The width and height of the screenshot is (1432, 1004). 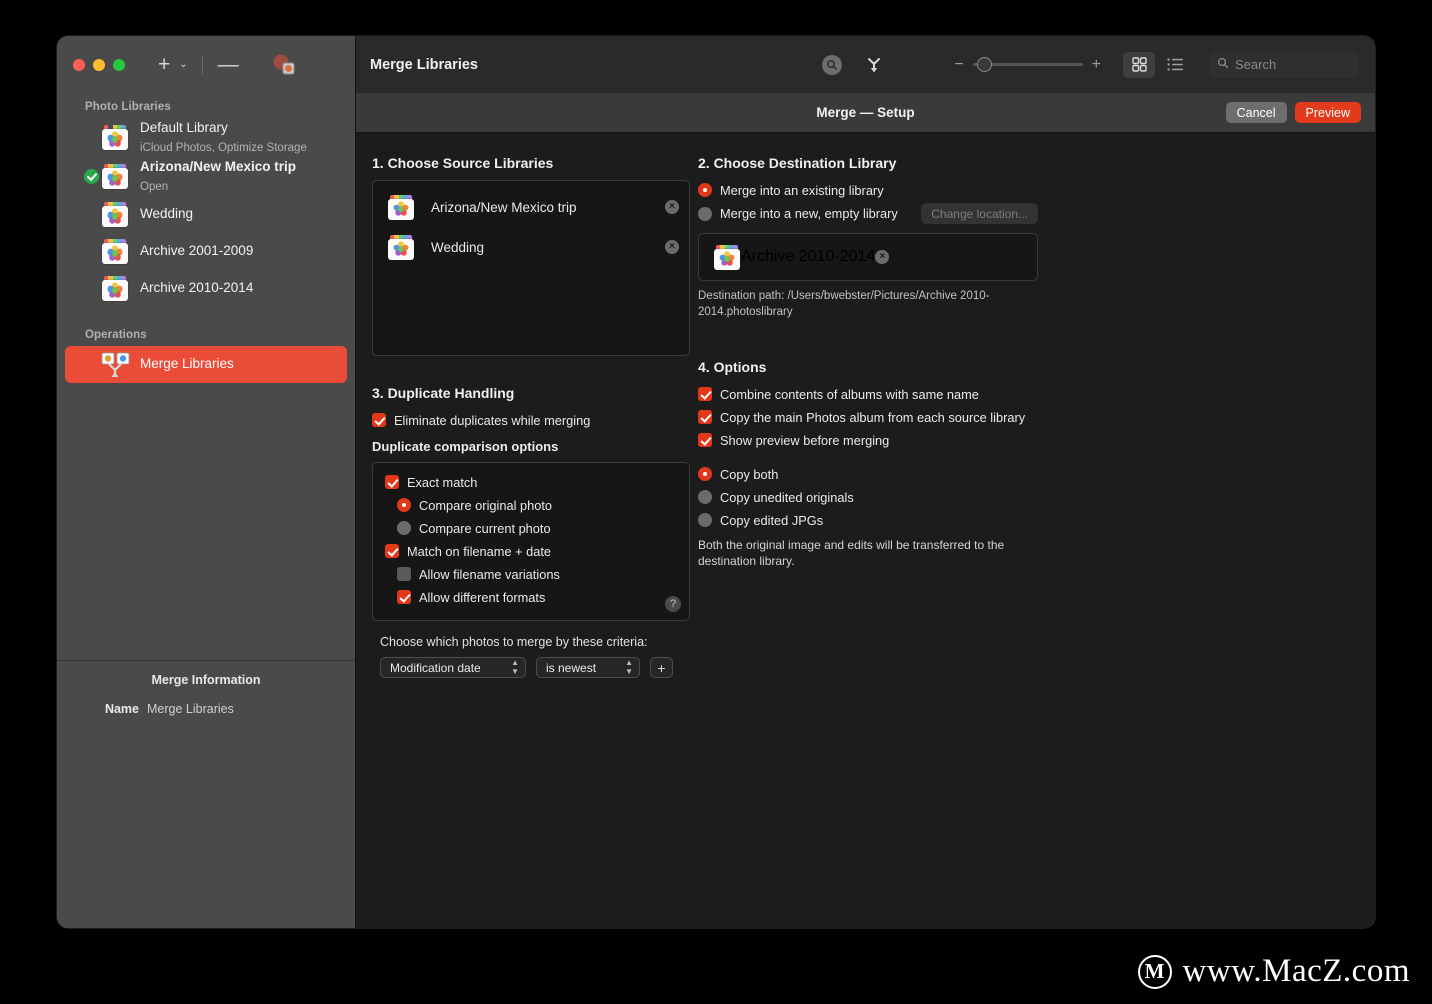 What do you see at coordinates (187, 364) in the screenshot?
I see `sidebar-item-title: Merge Libraries` at bounding box center [187, 364].